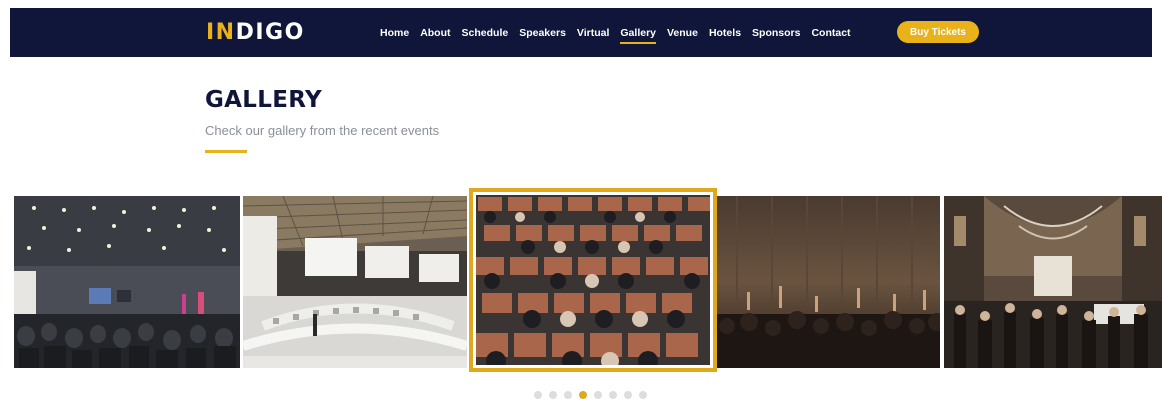  What do you see at coordinates (263, 100) in the screenshot?
I see `section-title: GALLERY` at bounding box center [263, 100].